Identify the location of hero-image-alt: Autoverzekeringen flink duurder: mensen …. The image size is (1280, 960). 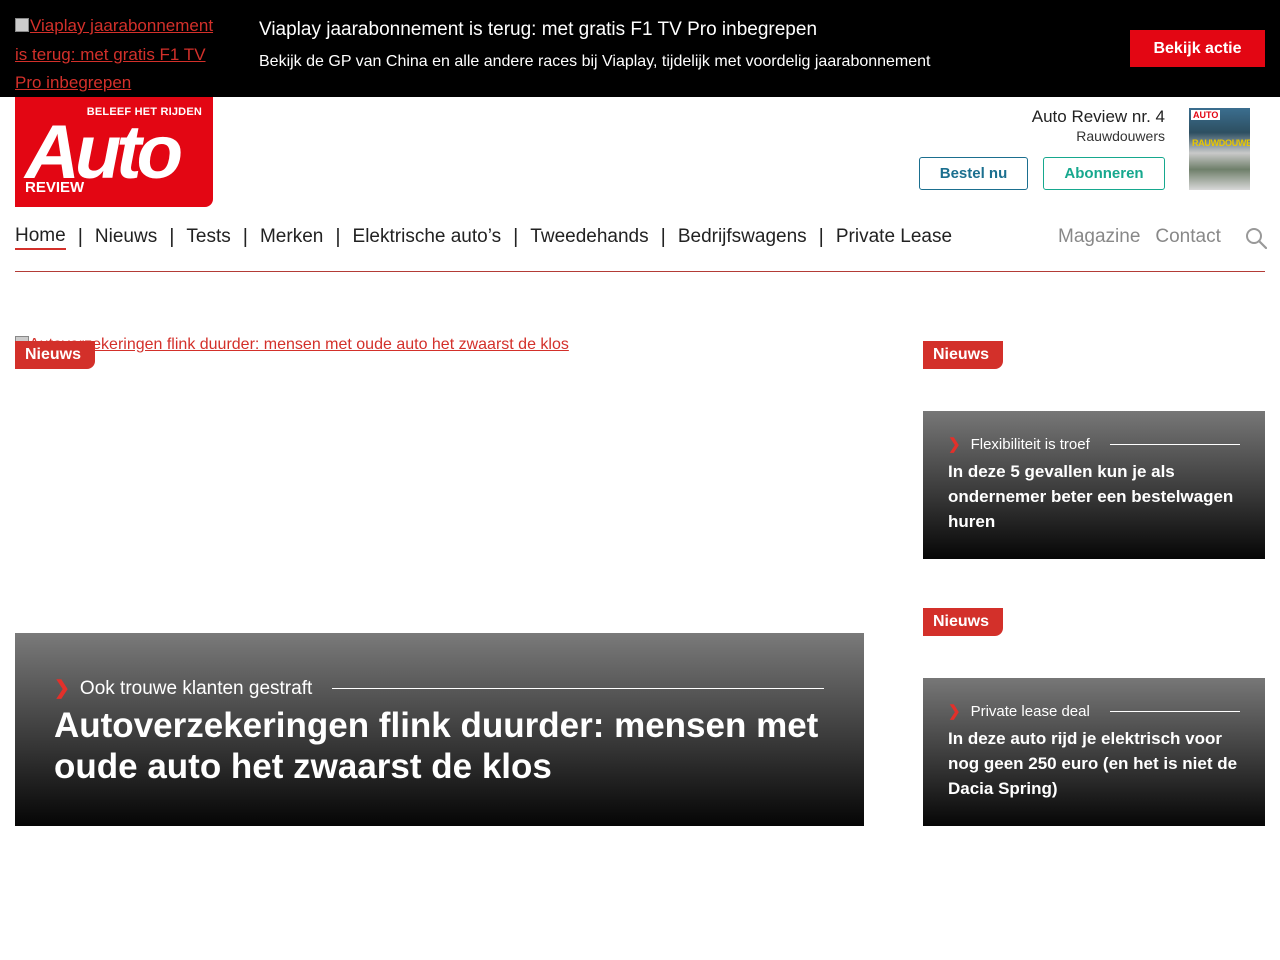
(299, 344).